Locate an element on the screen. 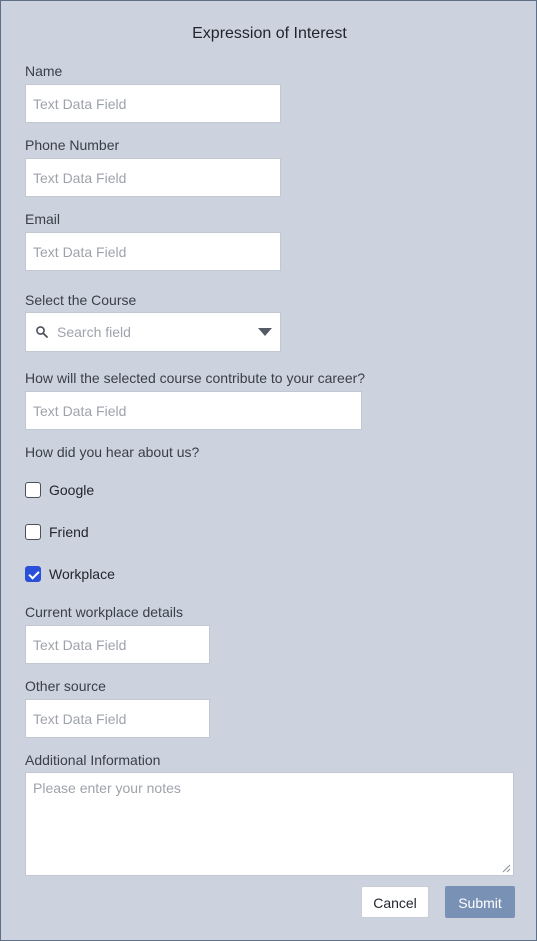 This screenshot has height=941, width=537. other-source-input is located at coordinates (117, 718).